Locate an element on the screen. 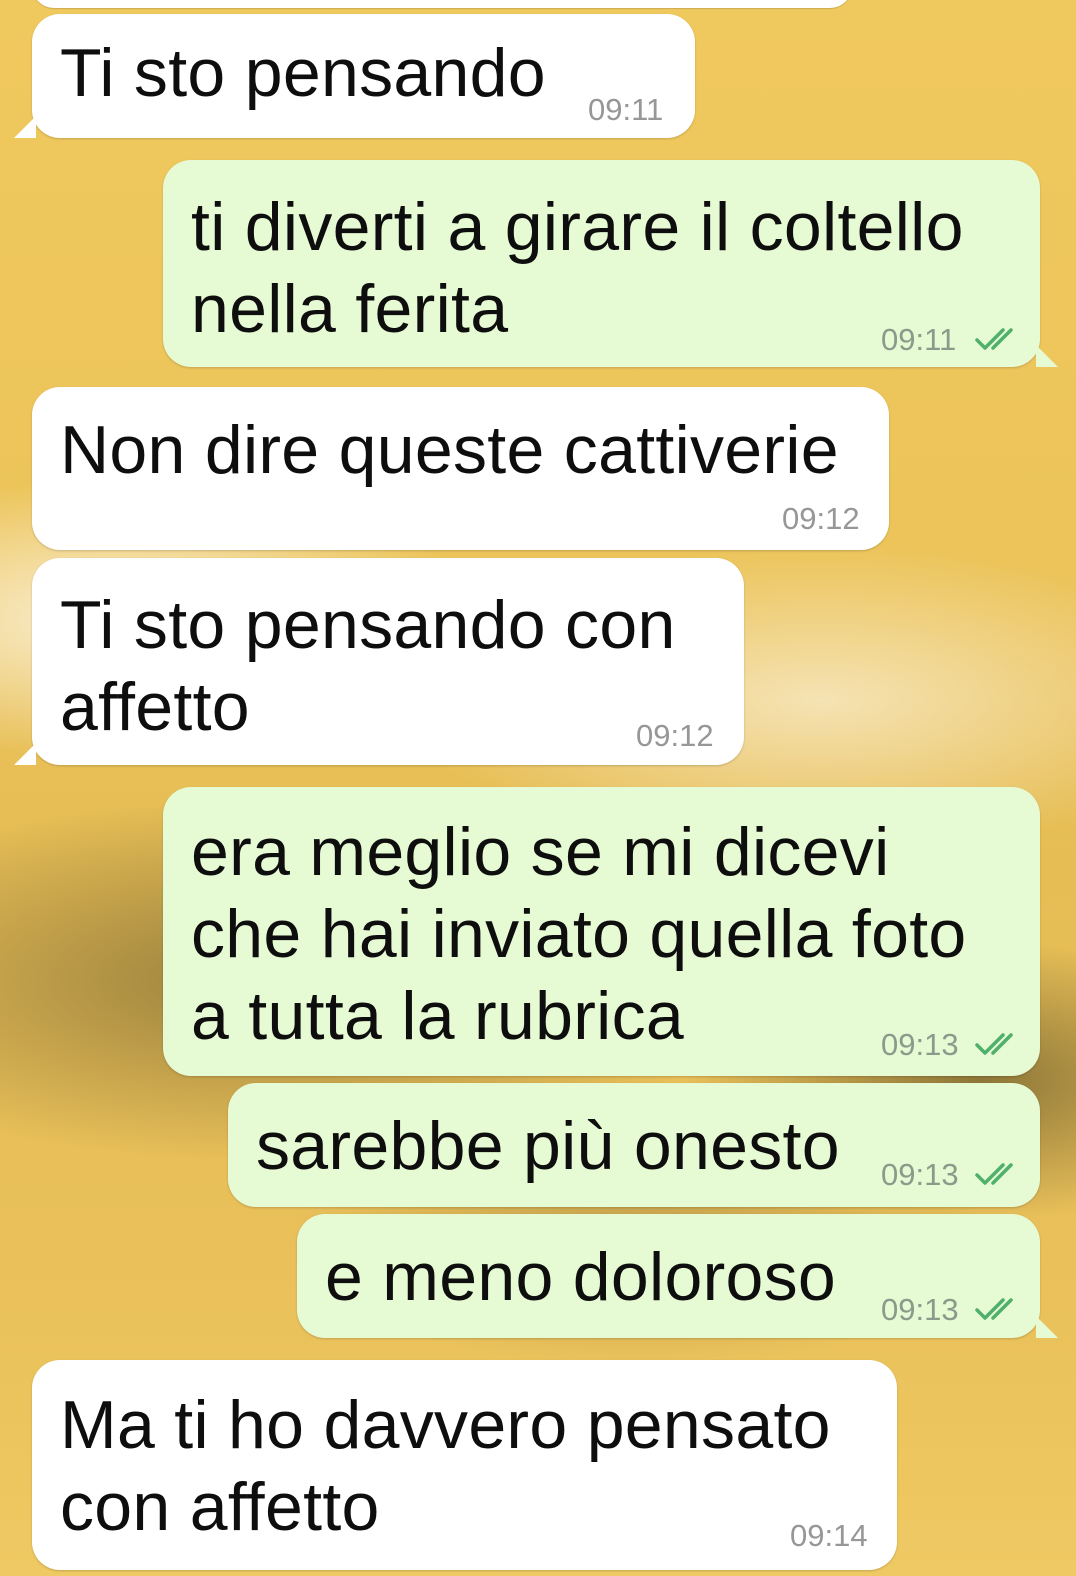 This screenshot has width=1076, height=1576. message-bubble-incoming: Ti sto pensando con affetto 09:12 is located at coordinates (379, 661).